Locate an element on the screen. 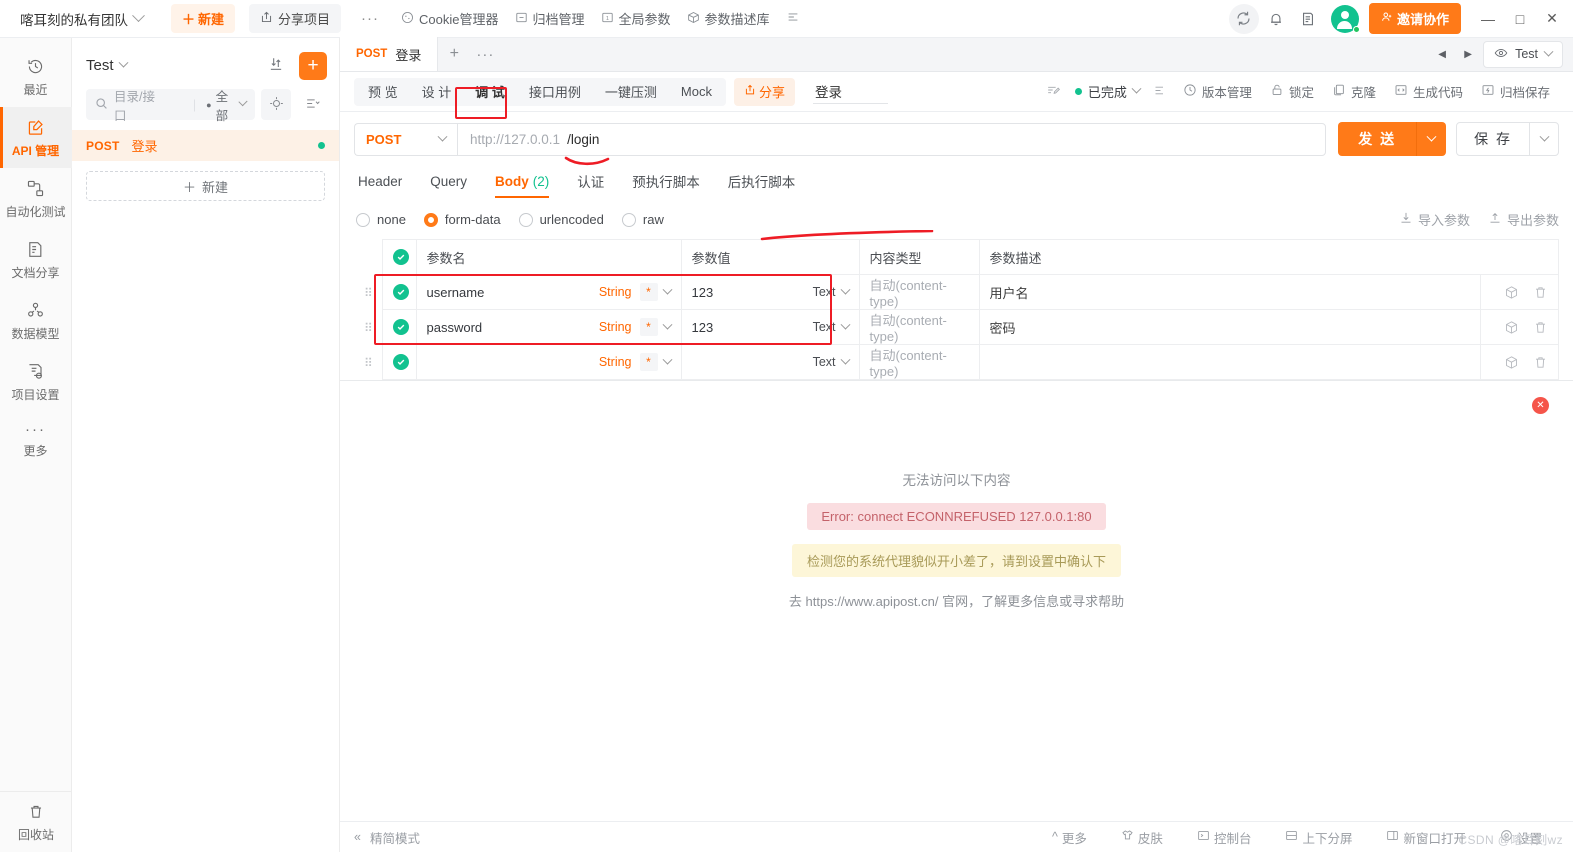 The width and height of the screenshot is (1573, 852). new-api-button: ＋ 新建 is located at coordinates (205, 186).